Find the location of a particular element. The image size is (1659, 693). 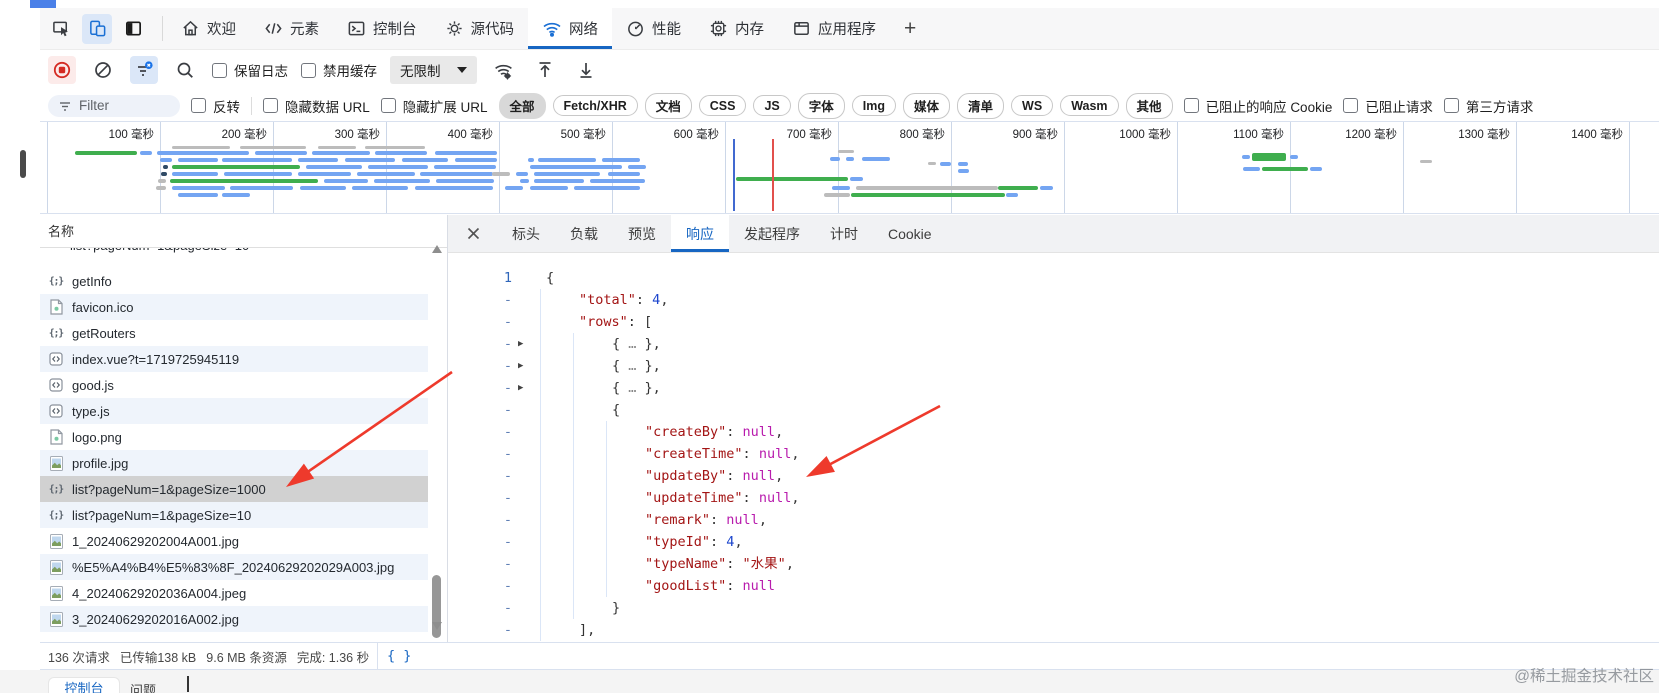

filter-input: Filter is located at coordinates (114, 105).